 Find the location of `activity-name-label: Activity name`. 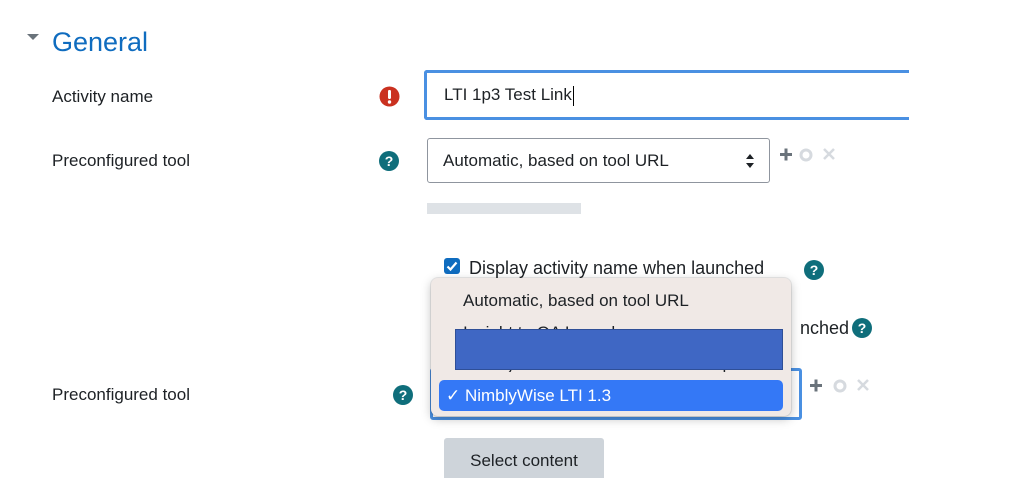

activity-name-label: Activity name is located at coordinates (103, 96).